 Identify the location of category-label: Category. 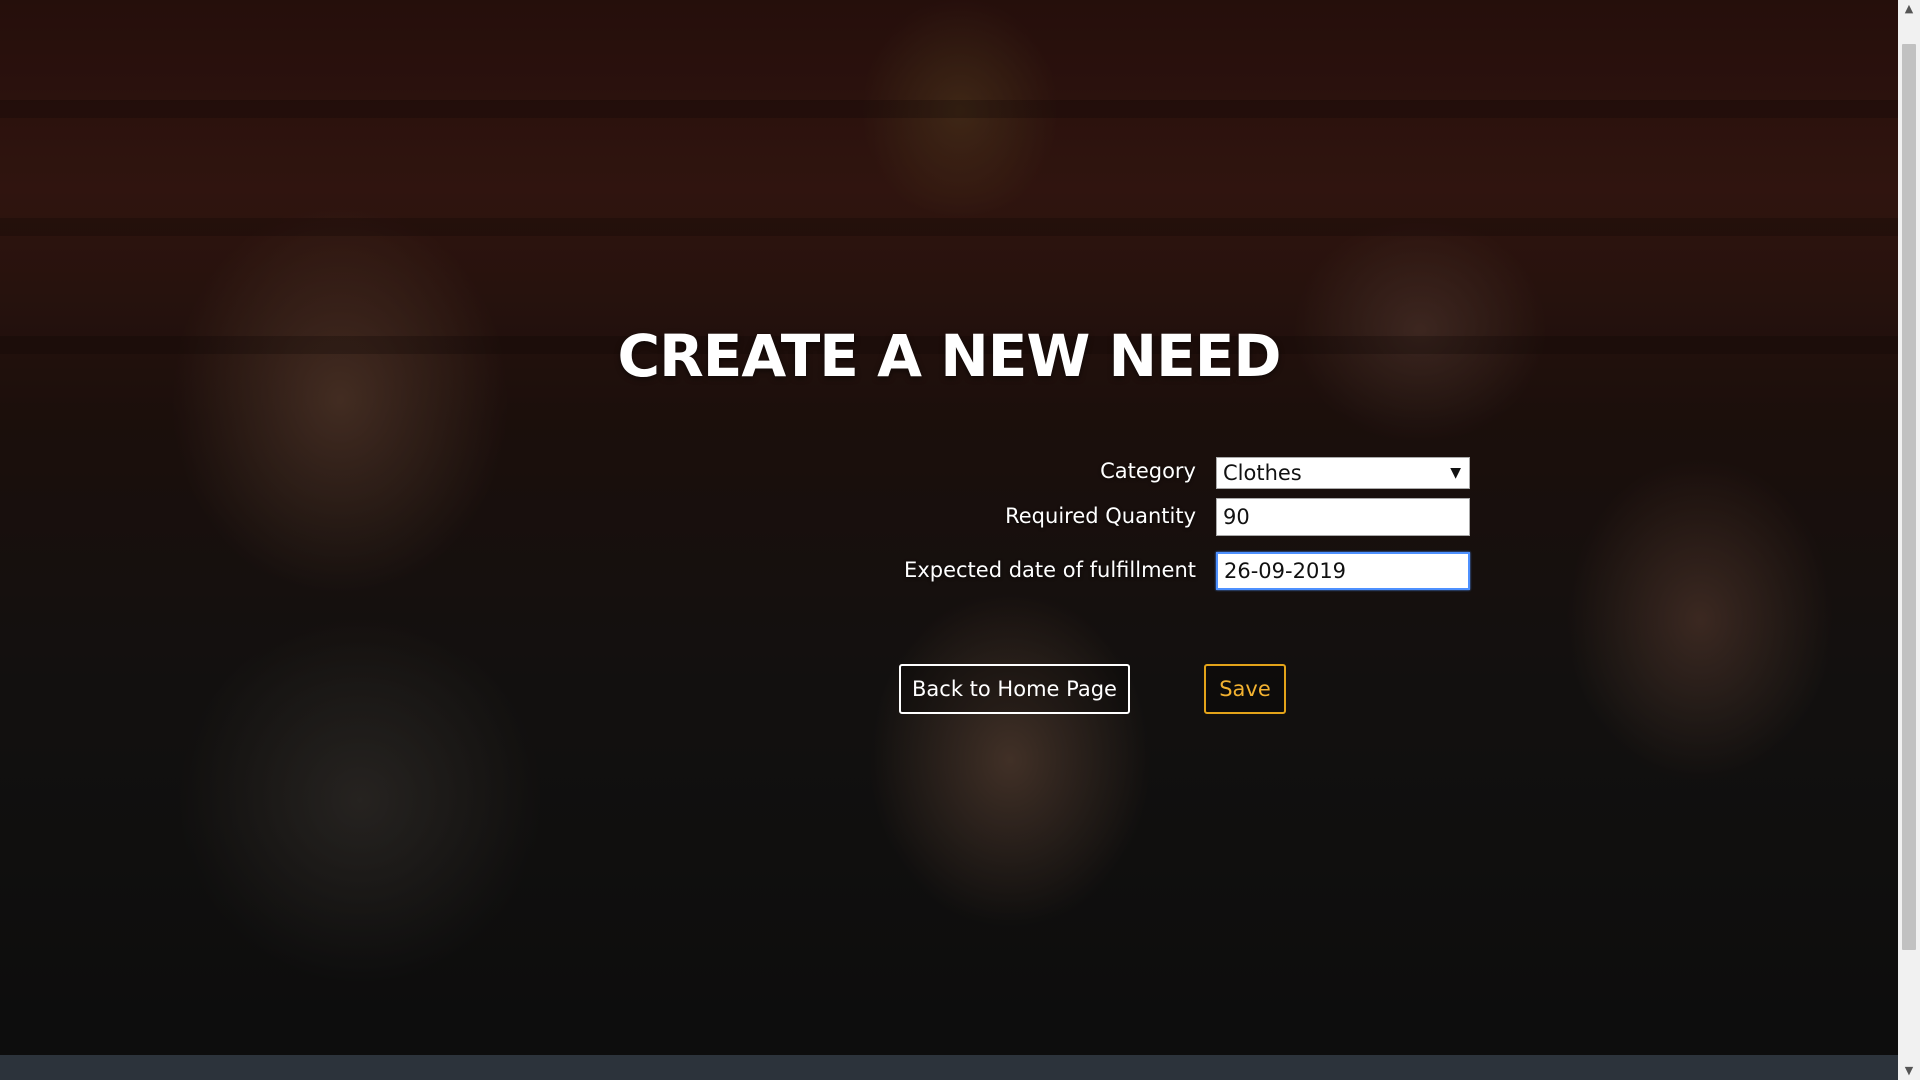
(1148, 471).